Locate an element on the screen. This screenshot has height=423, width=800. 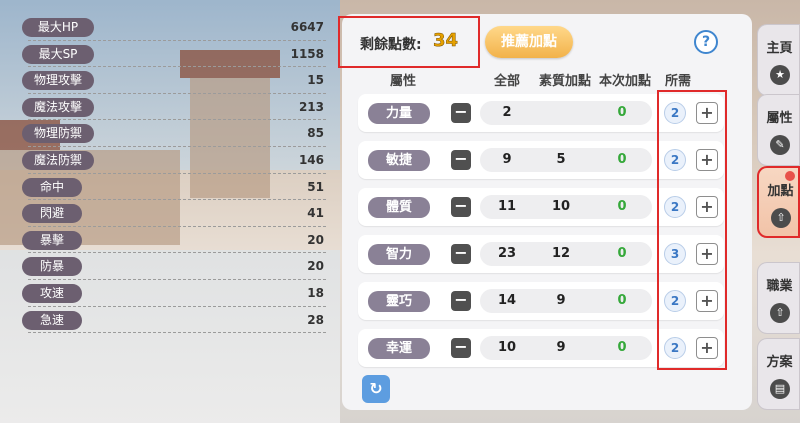
stat-label: 閃避 is located at coordinates (52, 214).